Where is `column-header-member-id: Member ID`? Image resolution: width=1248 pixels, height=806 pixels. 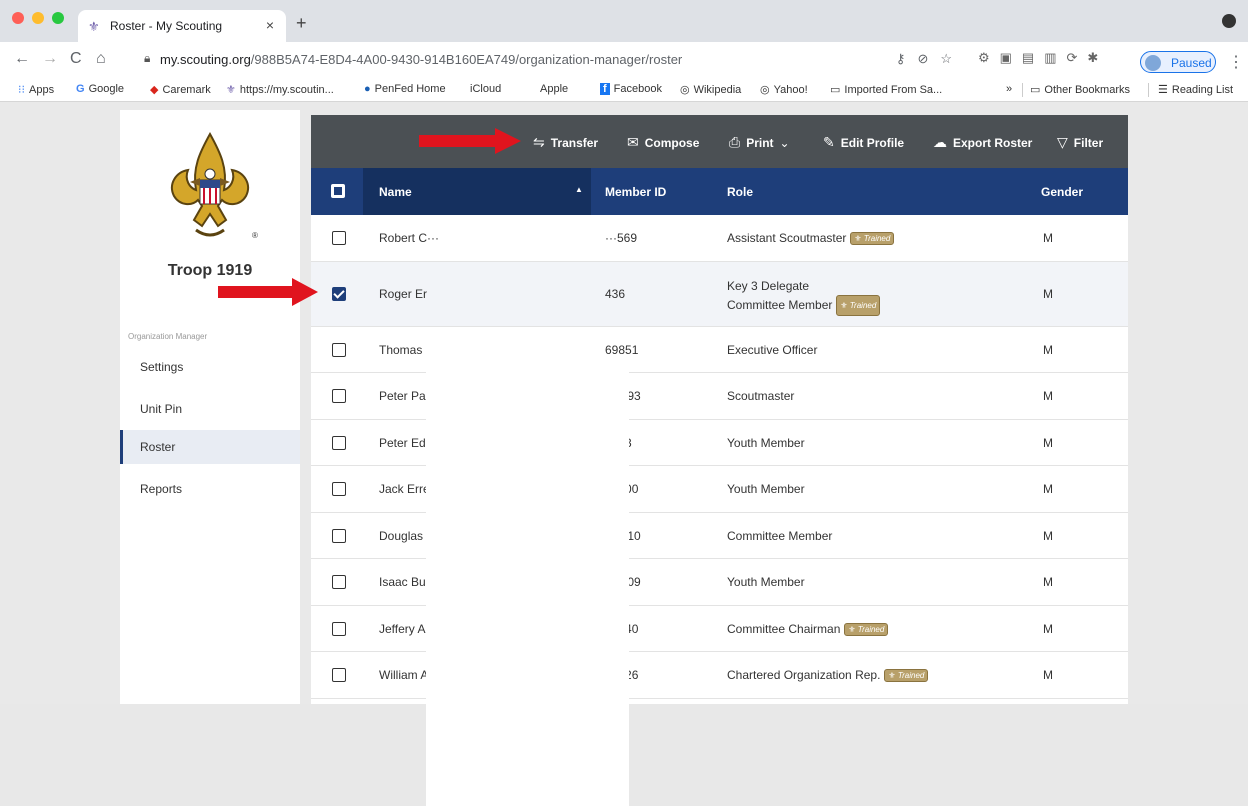 column-header-member-id: Member ID is located at coordinates (635, 192).